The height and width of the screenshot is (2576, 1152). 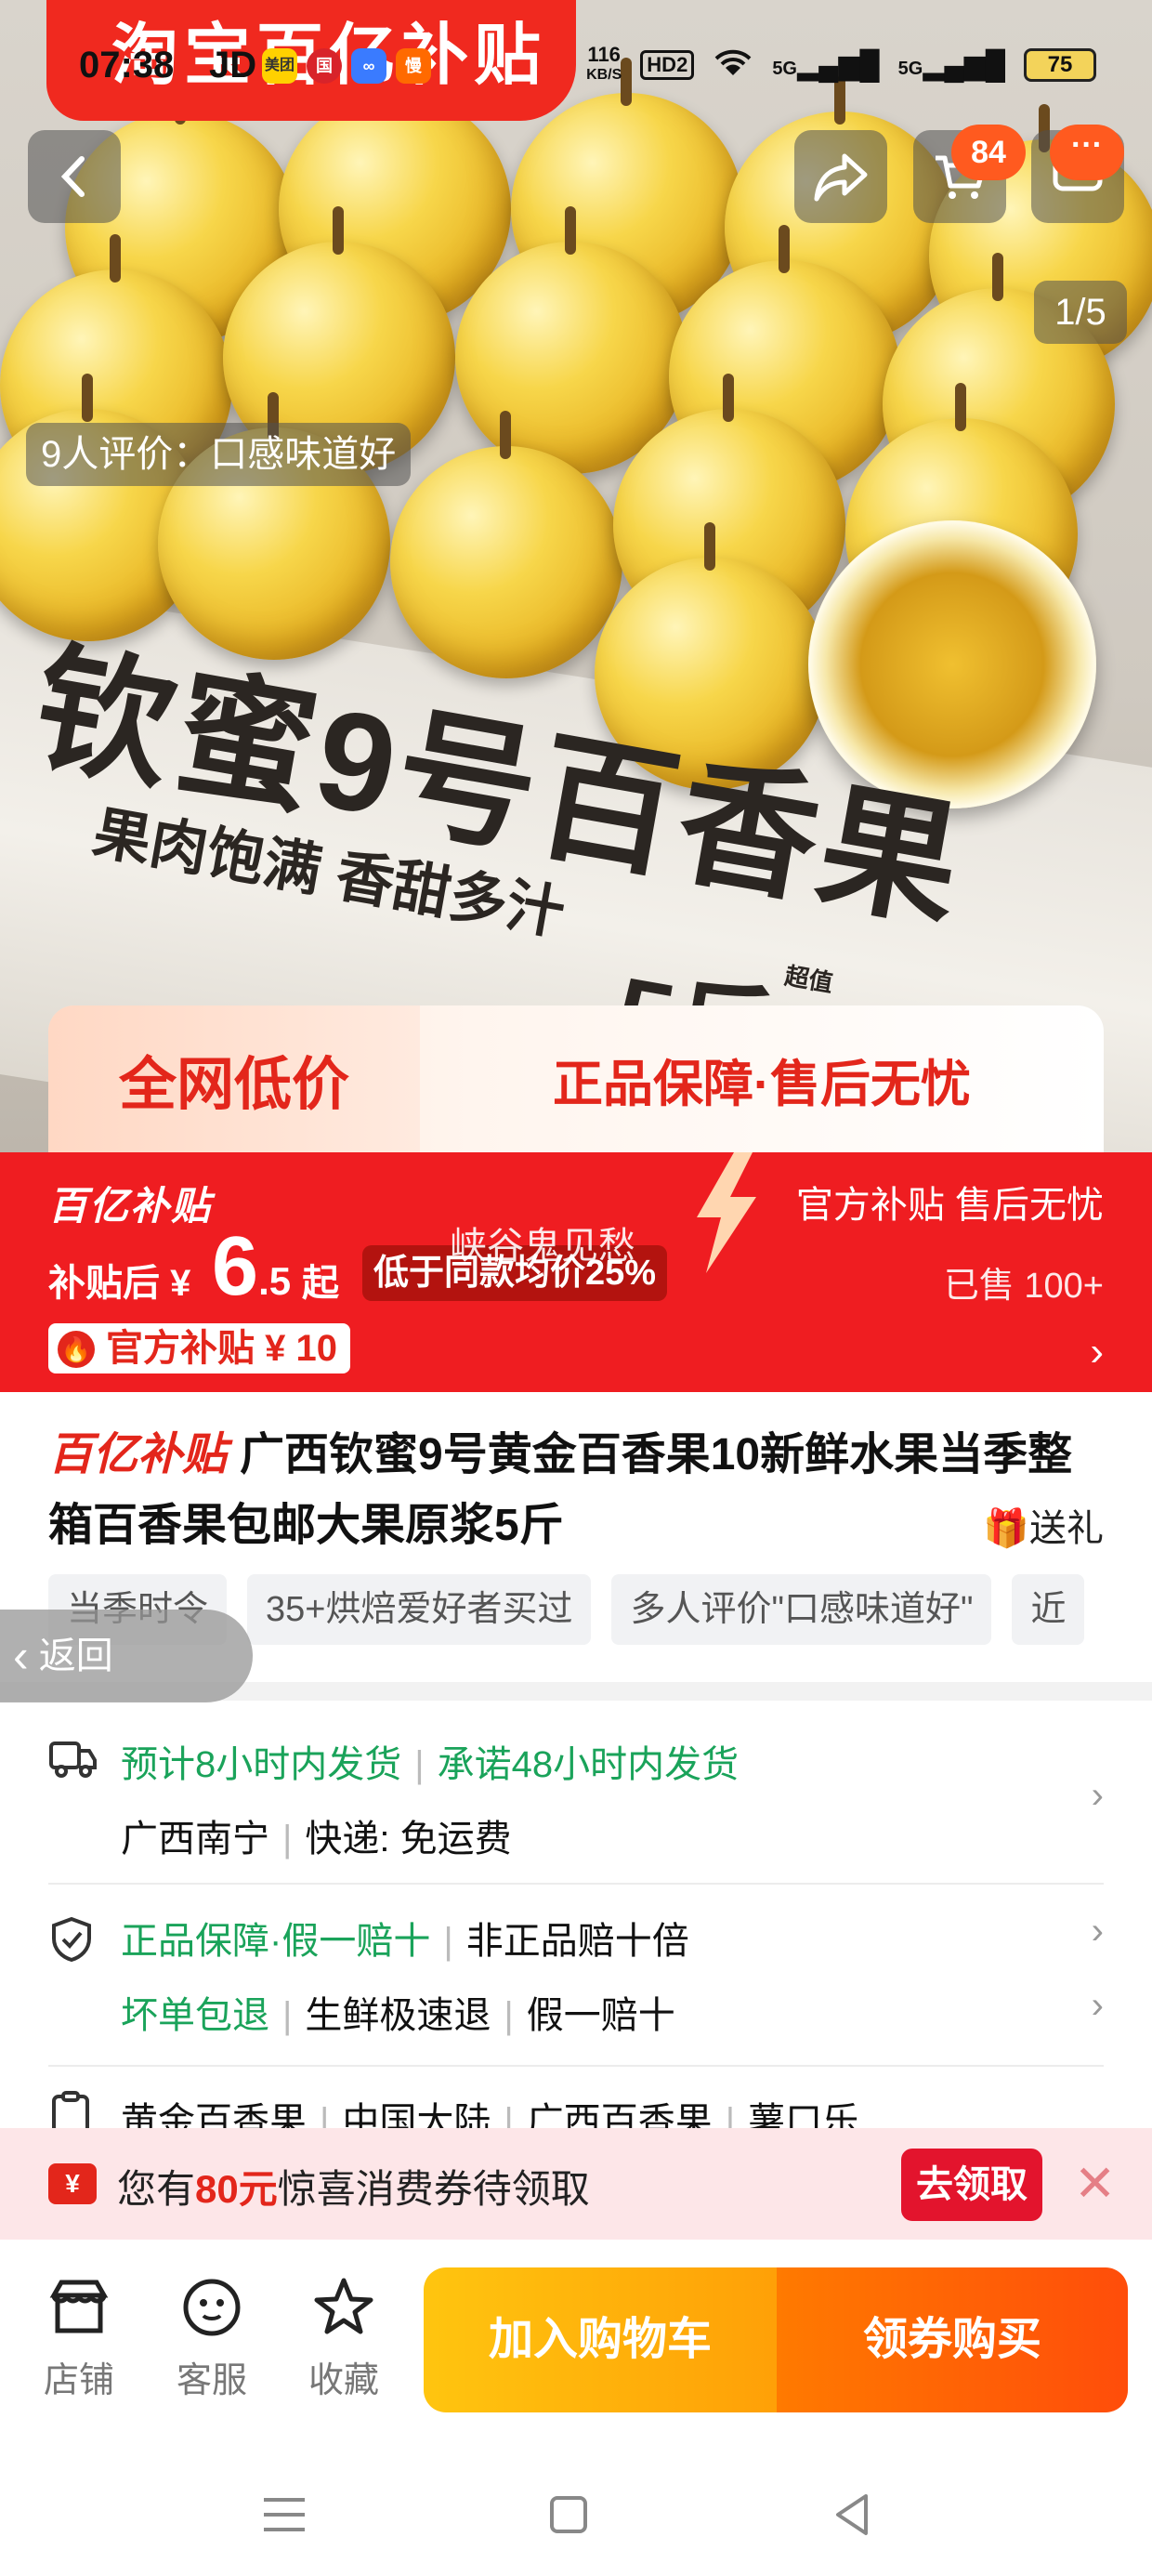 I want to click on star-icon, so click(x=343, y=2306).